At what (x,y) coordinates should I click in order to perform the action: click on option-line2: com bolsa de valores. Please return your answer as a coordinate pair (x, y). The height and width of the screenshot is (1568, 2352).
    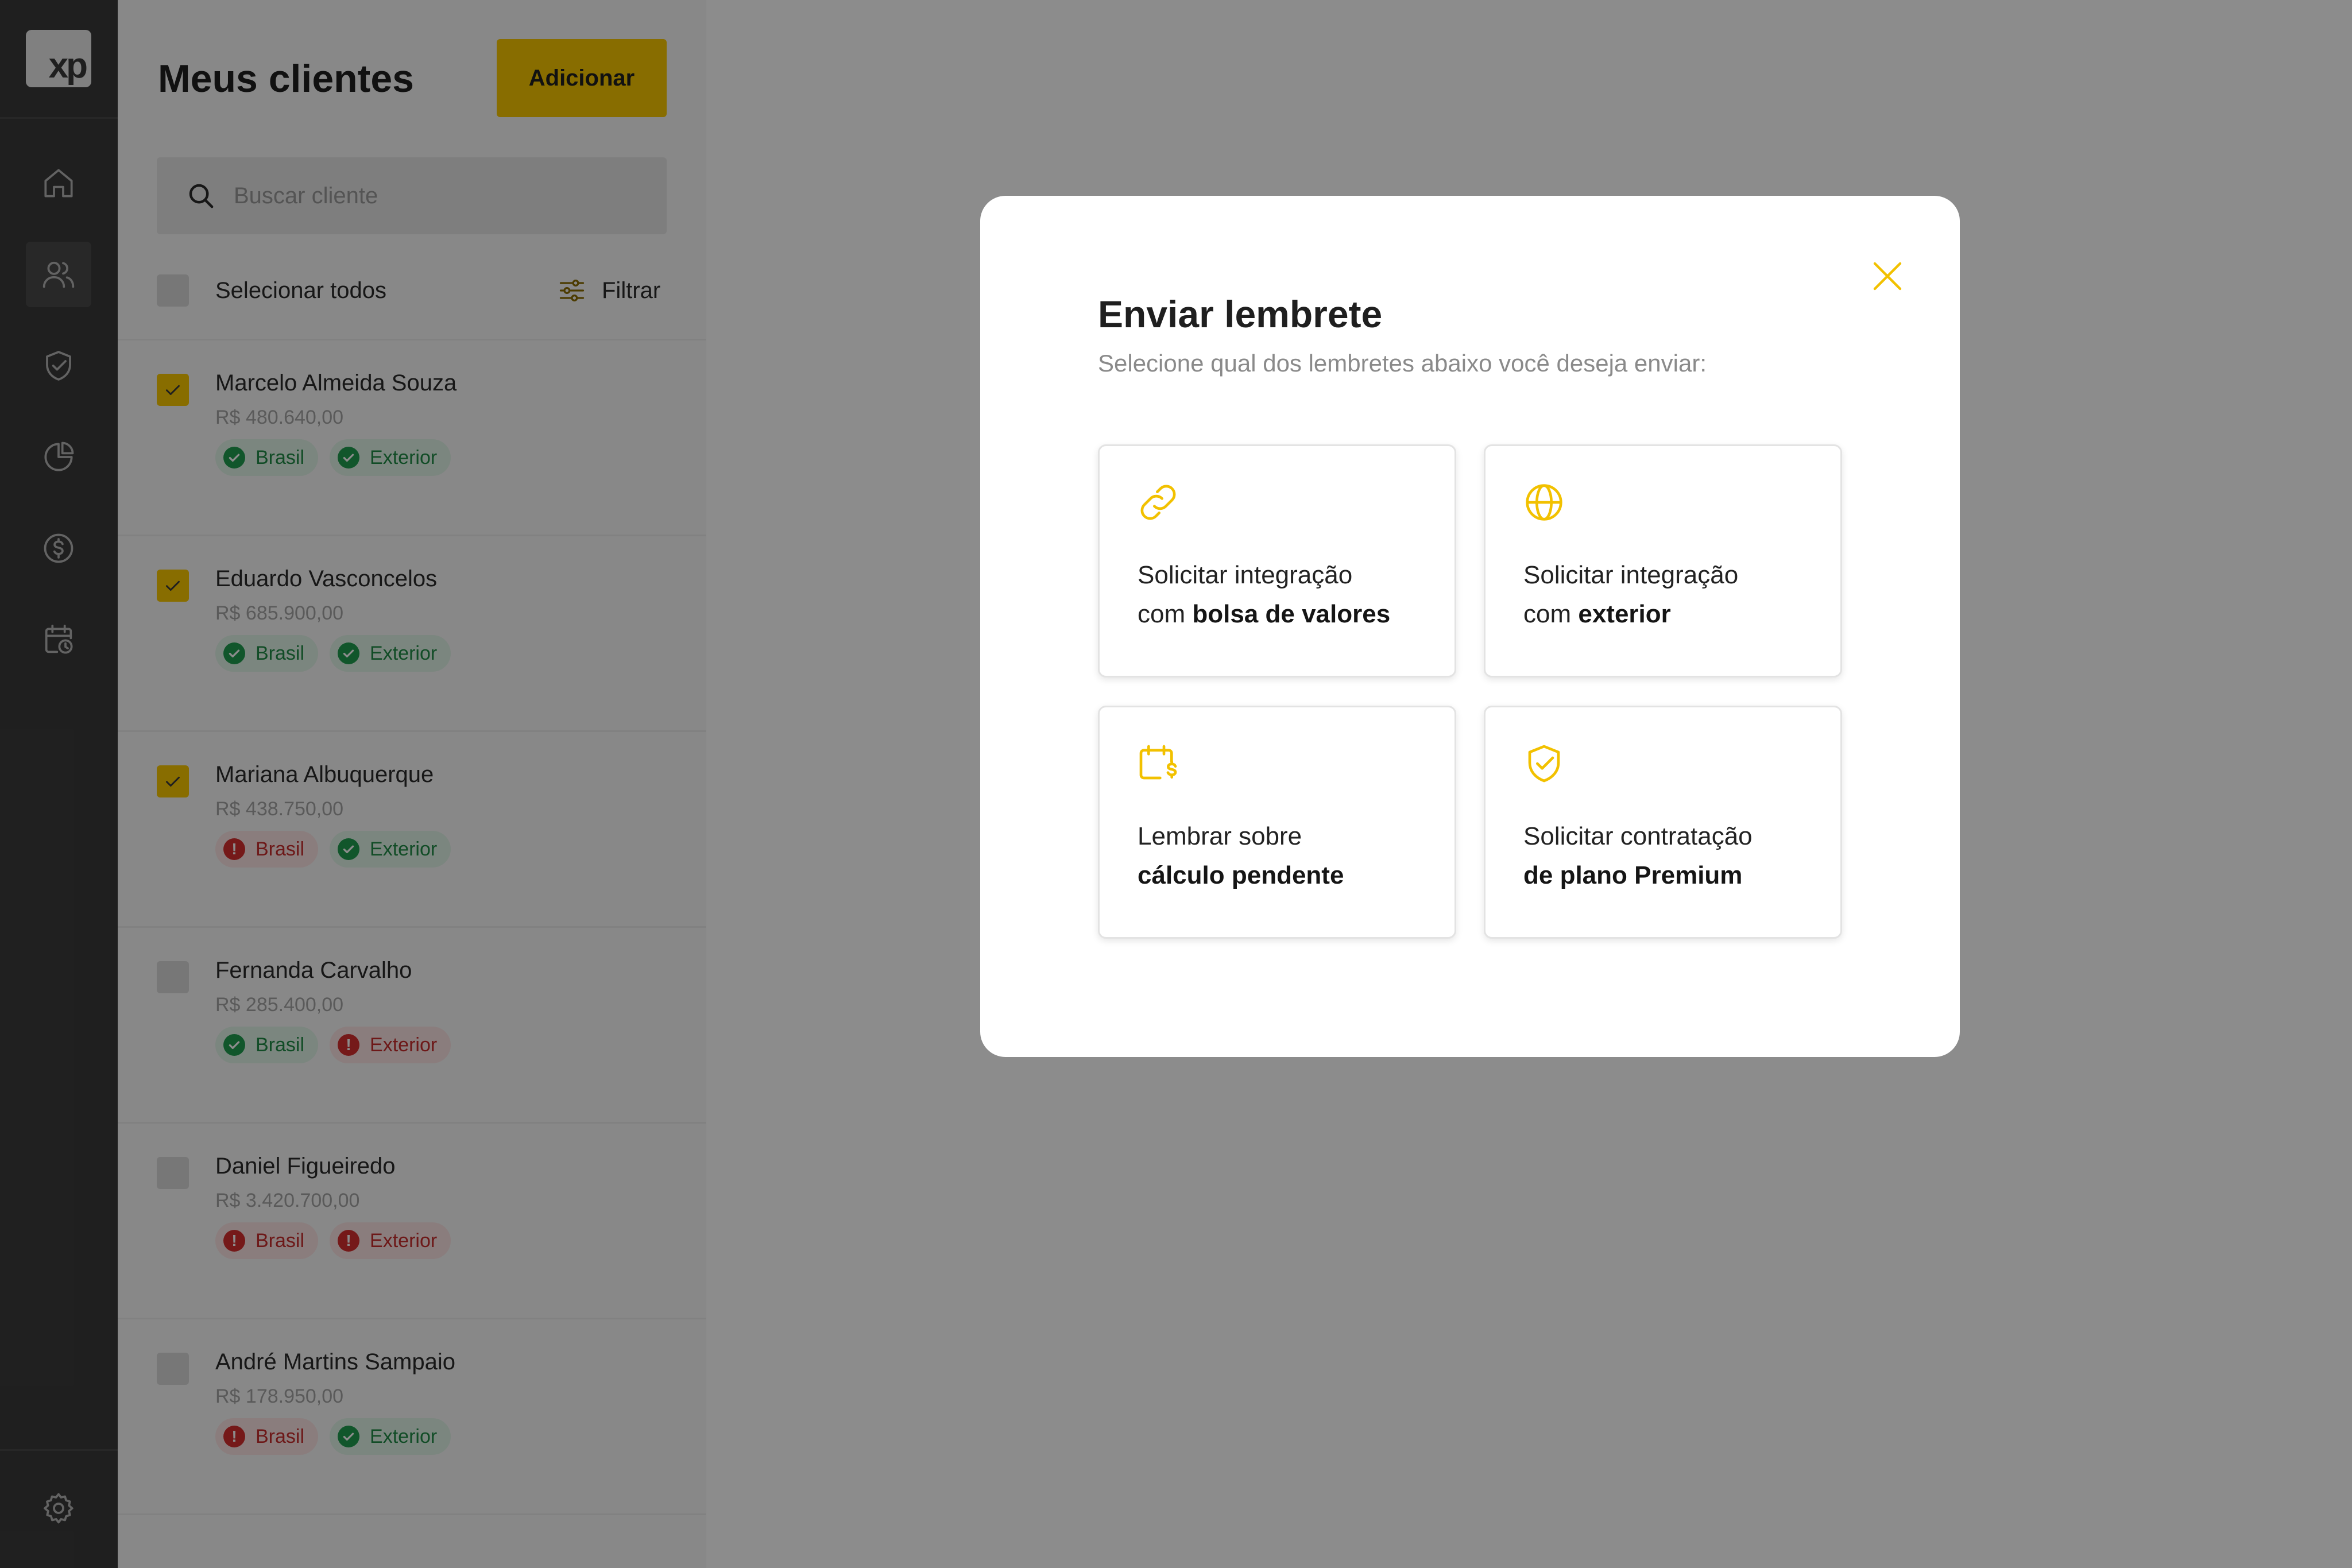
    Looking at the image, I should click on (1264, 614).